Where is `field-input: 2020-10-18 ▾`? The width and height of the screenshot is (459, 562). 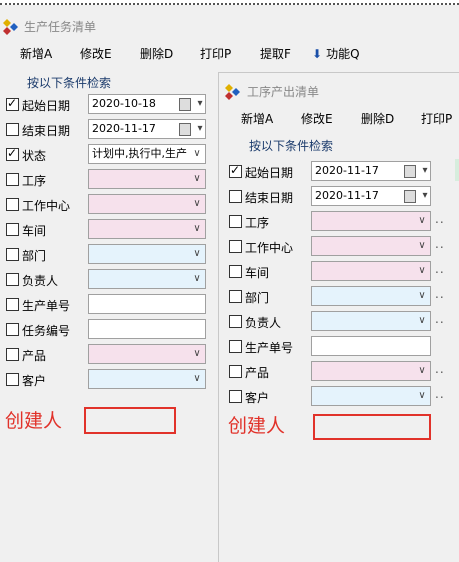 field-input: 2020-10-18 ▾ is located at coordinates (147, 104).